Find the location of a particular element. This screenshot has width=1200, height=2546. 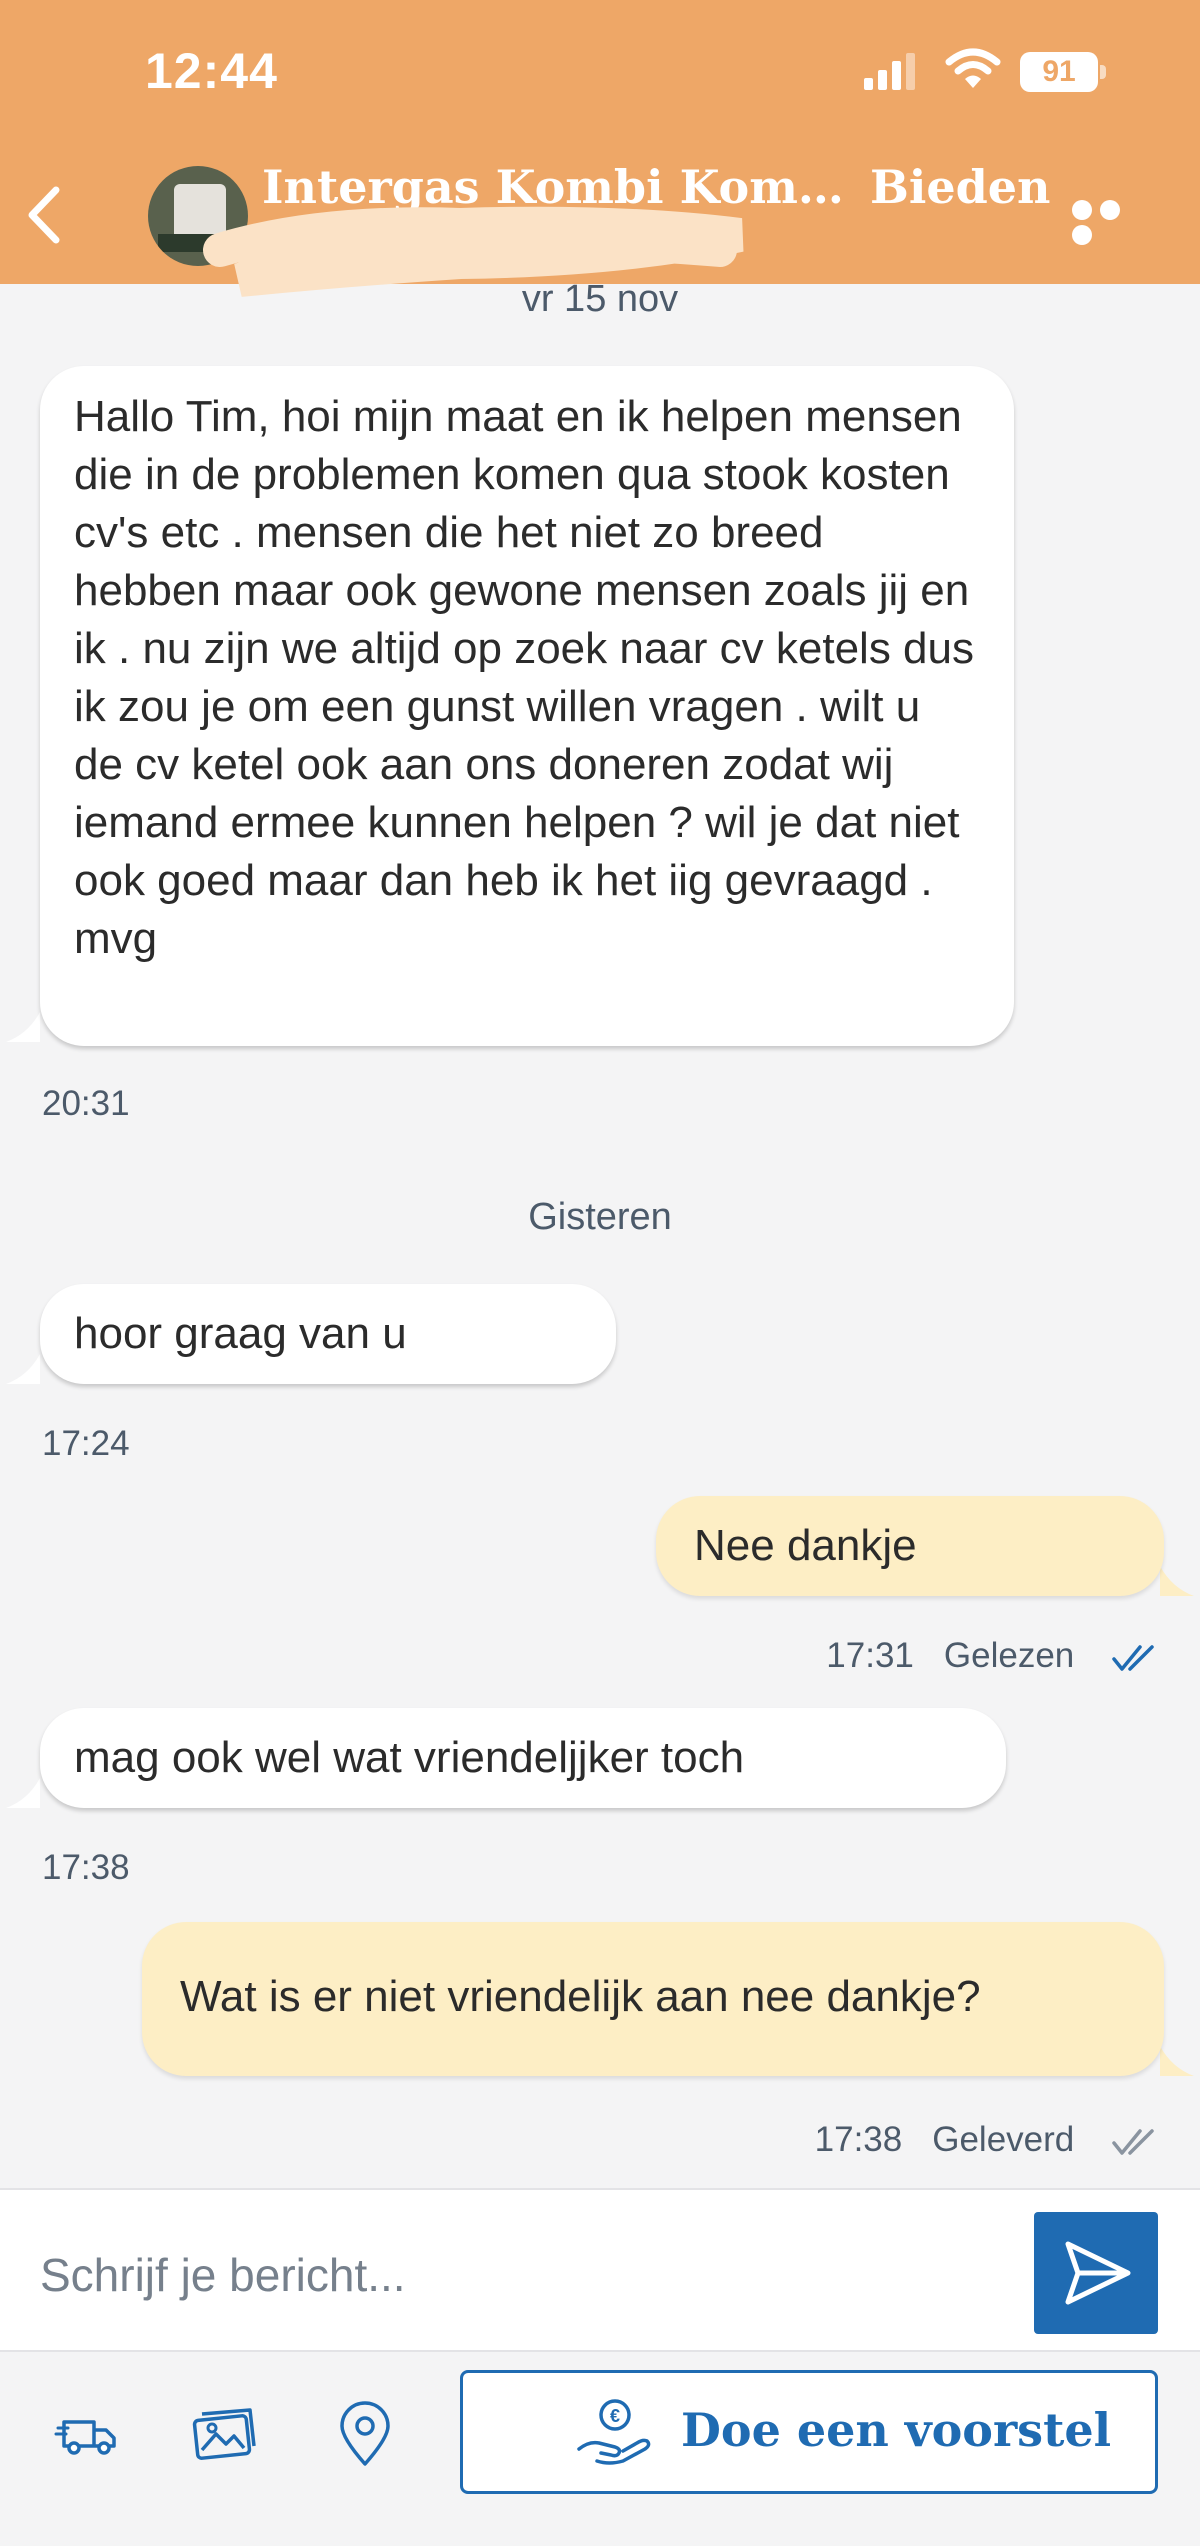

message-status: 17:38 Geleverd is located at coordinates (985, 2140).